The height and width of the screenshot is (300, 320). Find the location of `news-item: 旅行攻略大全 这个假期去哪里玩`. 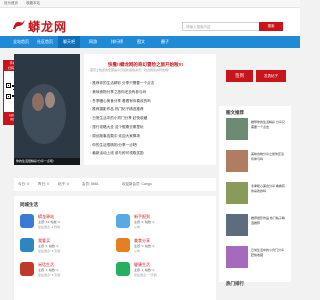

news-item: 旅行攻略大全 这个假期去哪里玩 is located at coordinates (151, 127).